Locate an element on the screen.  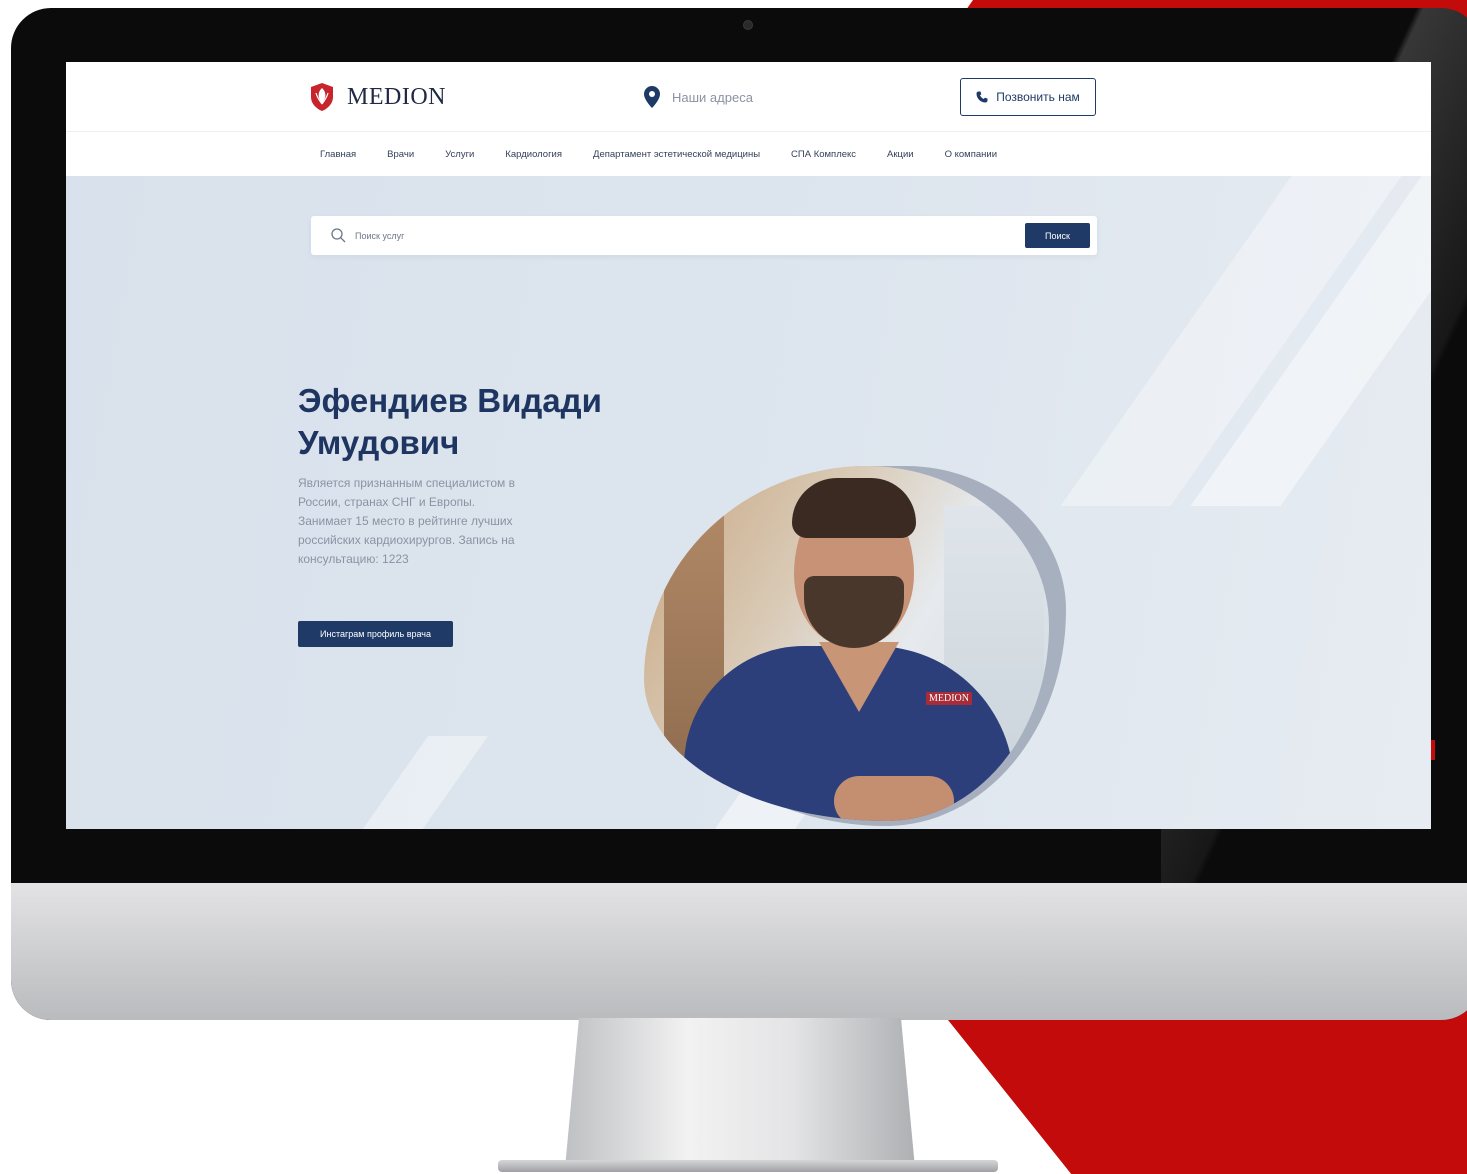
address-link: Наши адреса is located at coordinates (698, 97).